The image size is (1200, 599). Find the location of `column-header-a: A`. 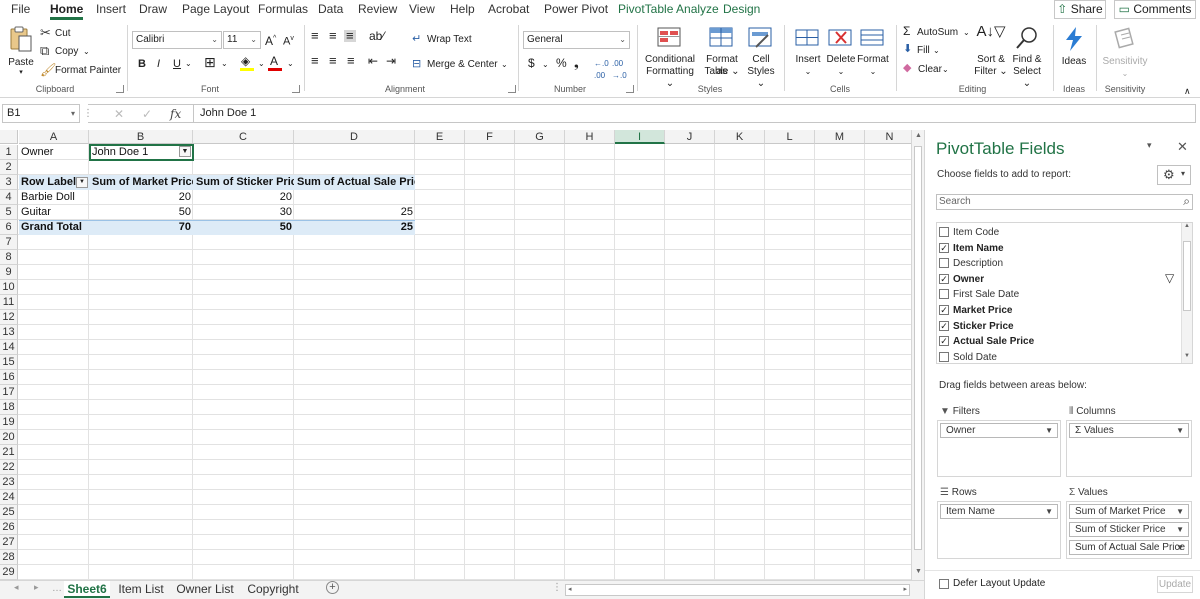

column-header-a: A is located at coordinates (54, 137).